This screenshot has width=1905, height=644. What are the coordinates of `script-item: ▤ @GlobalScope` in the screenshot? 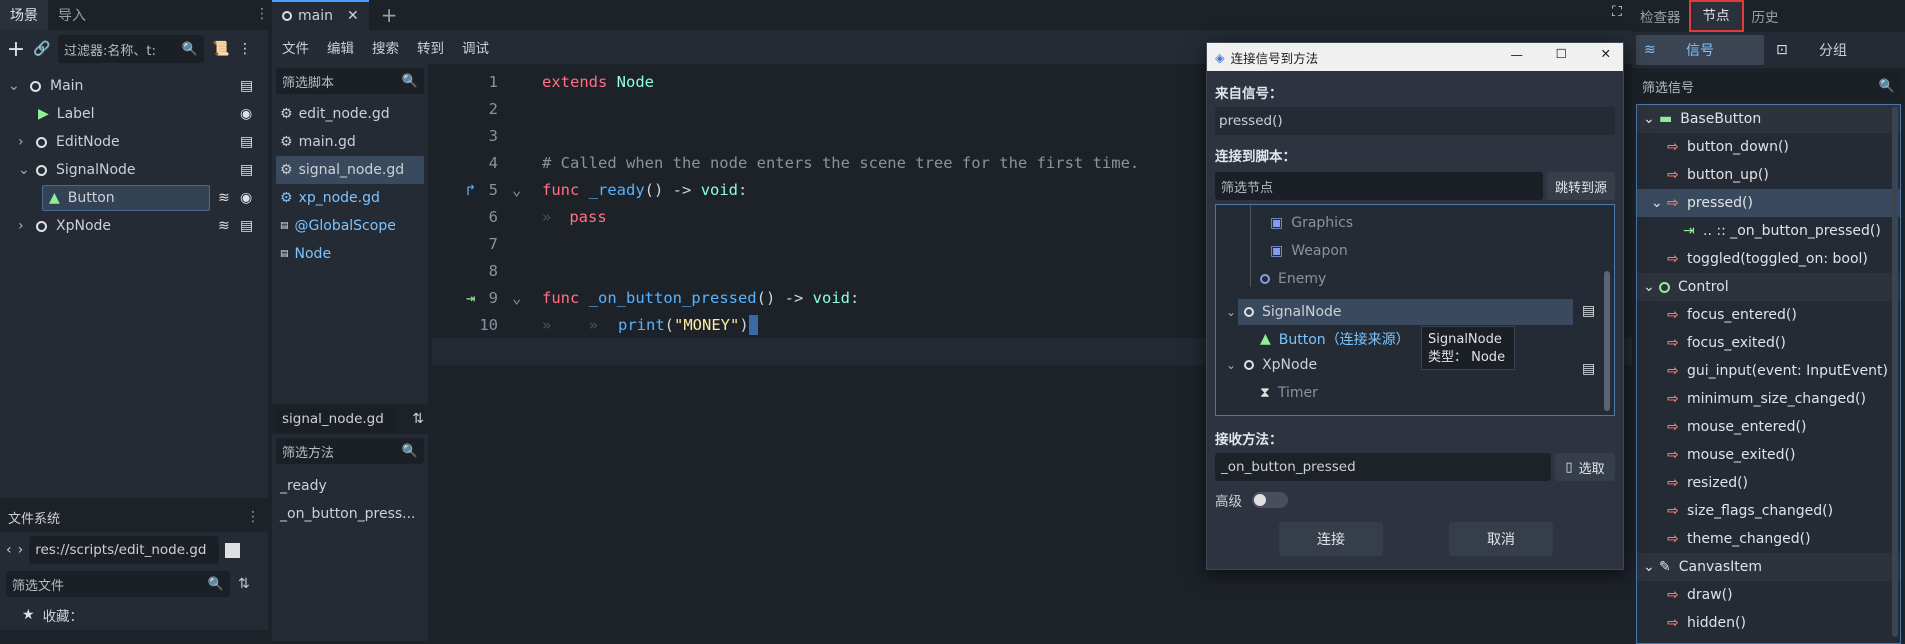 It's located at (350, 226).